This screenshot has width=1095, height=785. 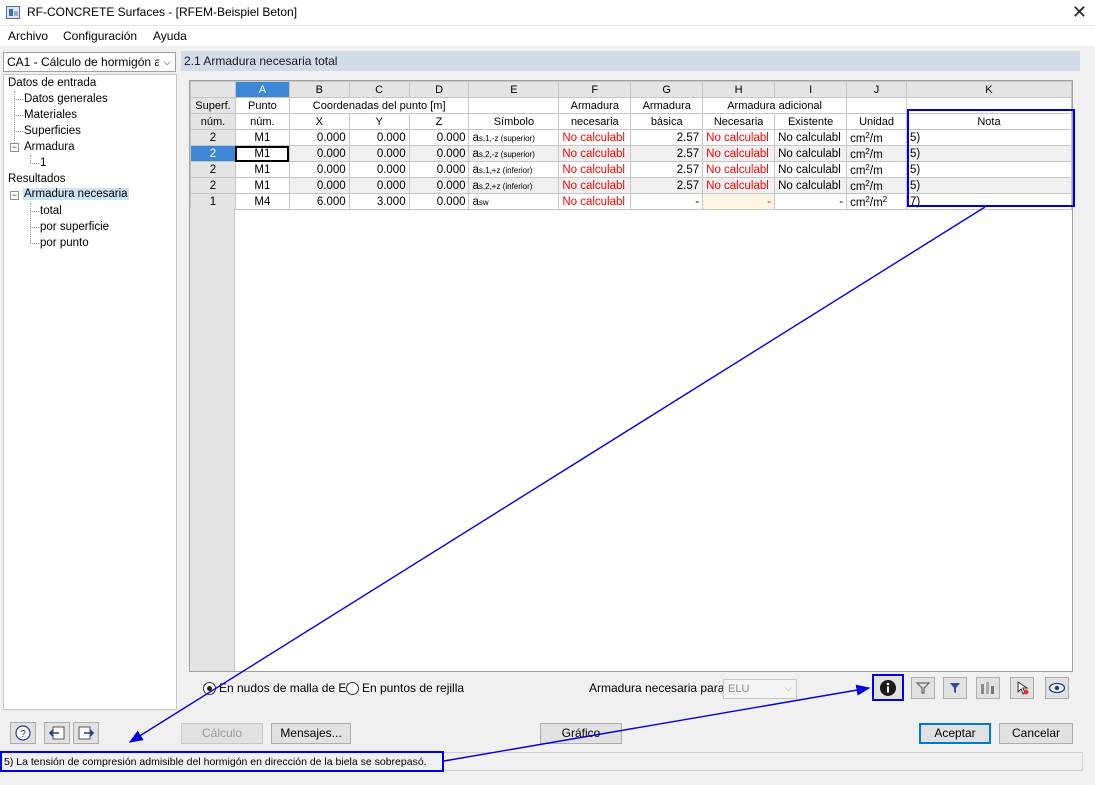 What do you see at coordinates (213, 89) in the screenshot?
I see `corner-cell` at bounding box center [213, 89].